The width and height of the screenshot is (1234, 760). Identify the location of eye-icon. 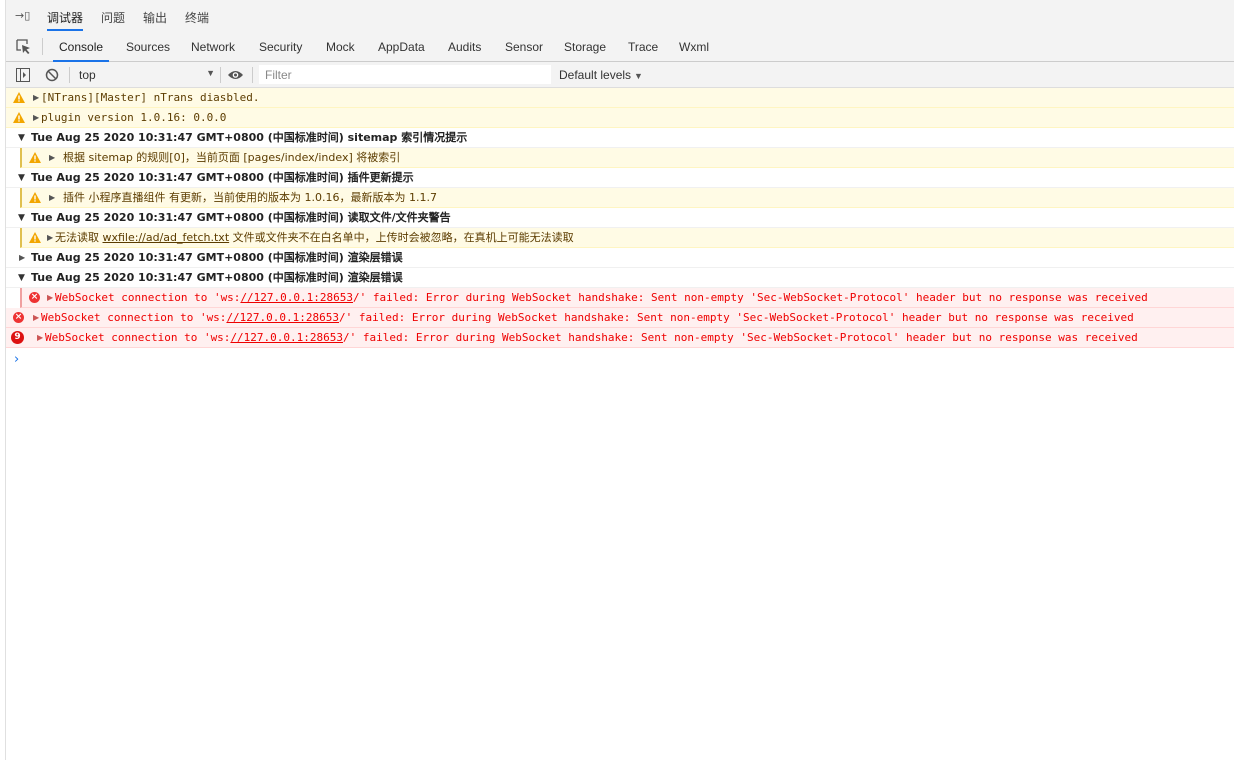
(235, 75).